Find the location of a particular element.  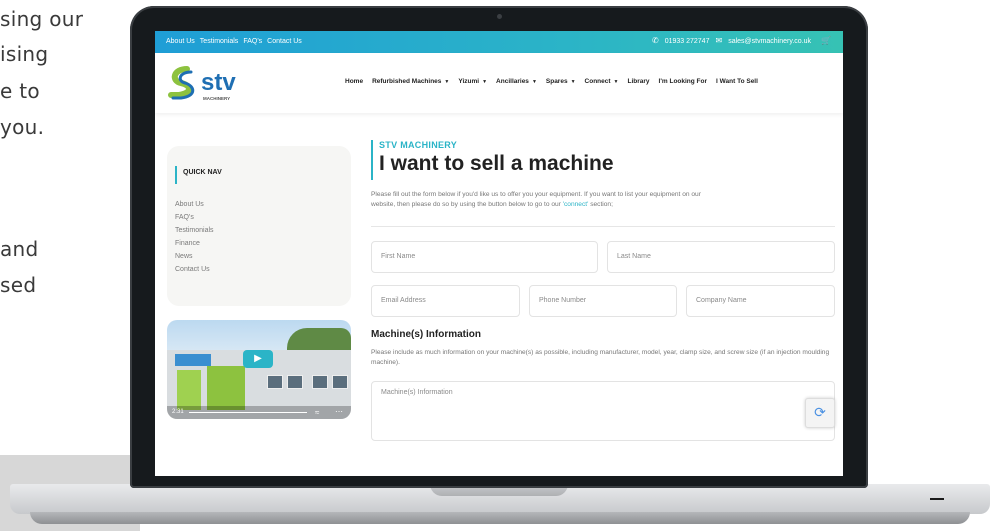

nav-item-label: Refurbished Machines is located at coordinates (407, 81).